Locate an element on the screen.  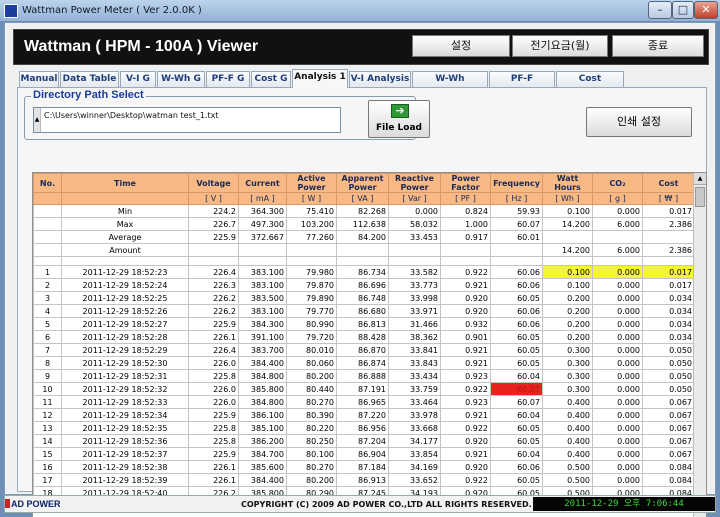
table-cell: 0.920 is located at coordinates (465, 441).